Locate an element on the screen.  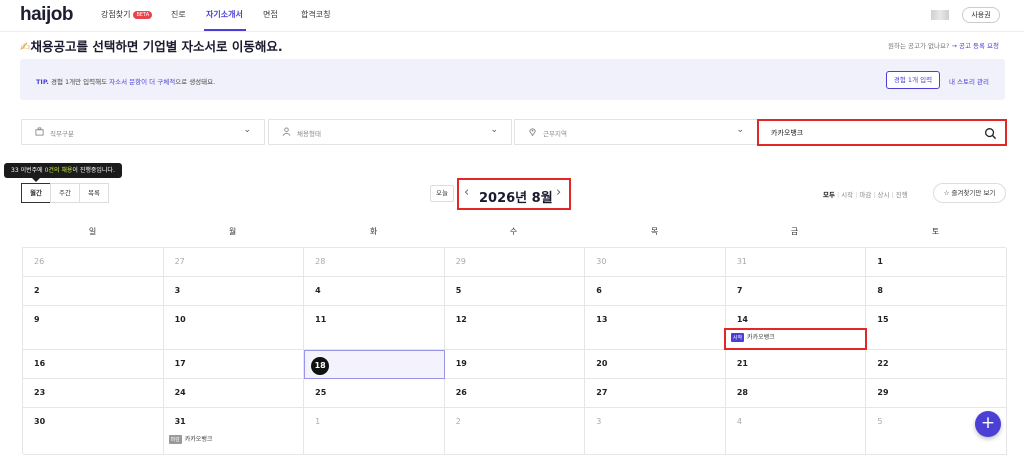
calendar-day-cell: 18 is located at coordinates (374, 364).